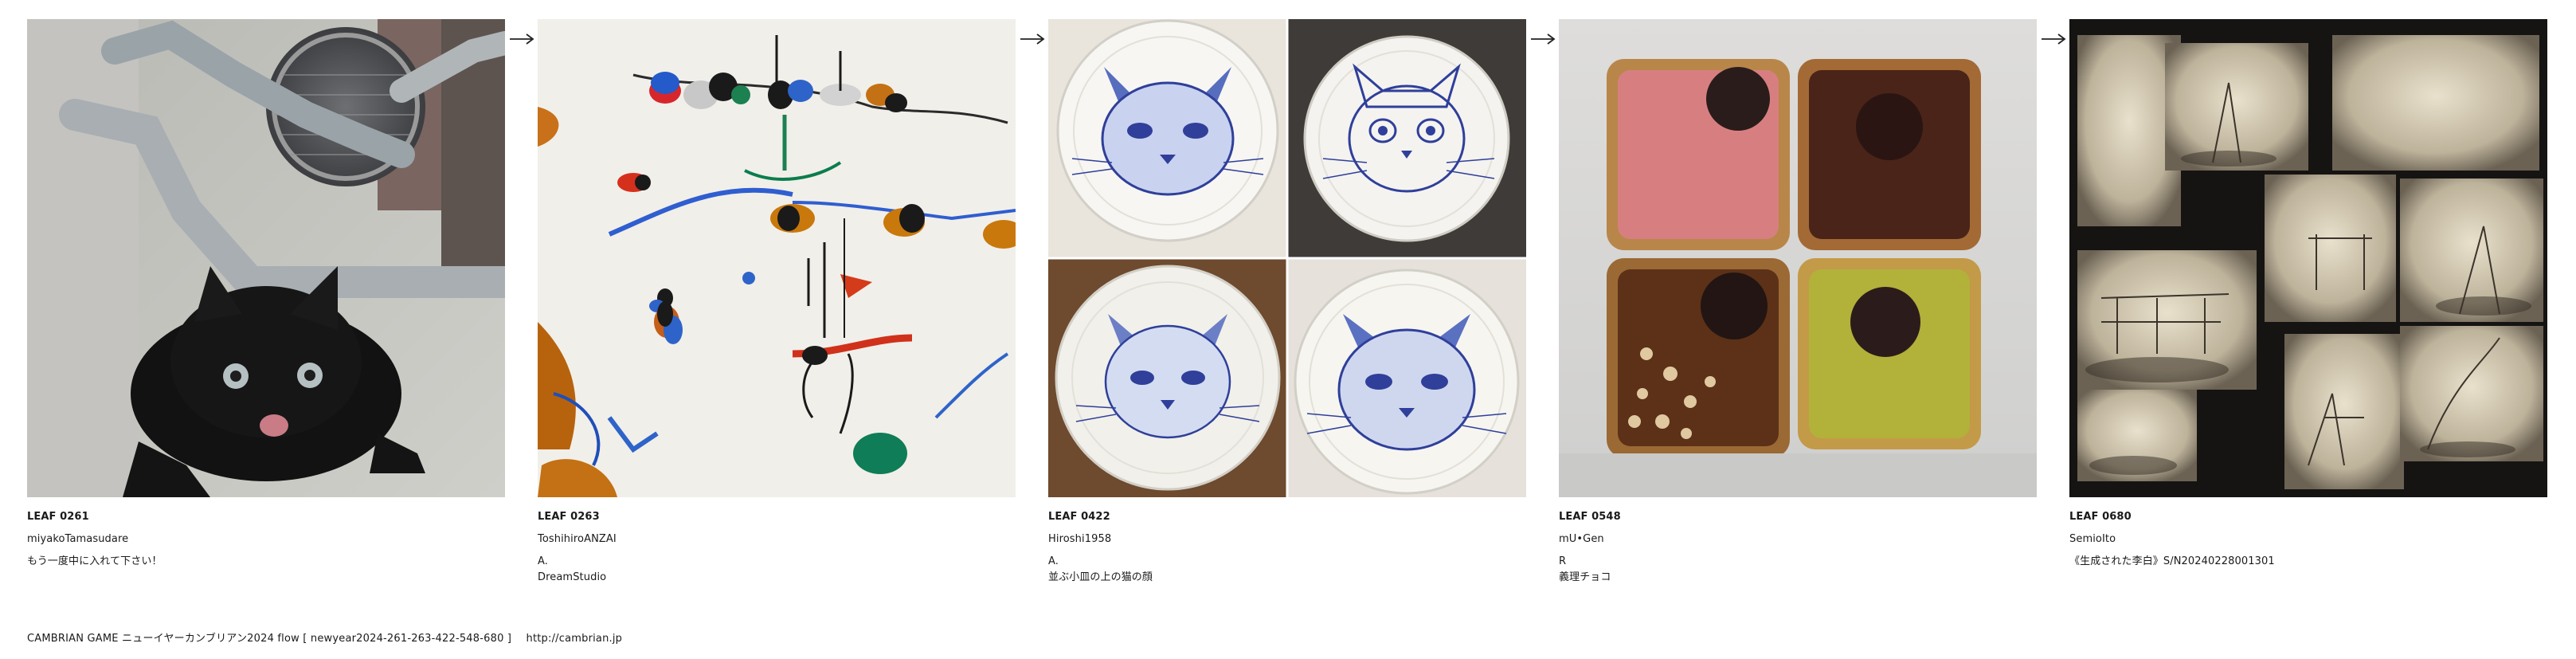 The image size is (2576, 659). I want to click on leaf-id: LEAF 0548, so click(1590, 517).